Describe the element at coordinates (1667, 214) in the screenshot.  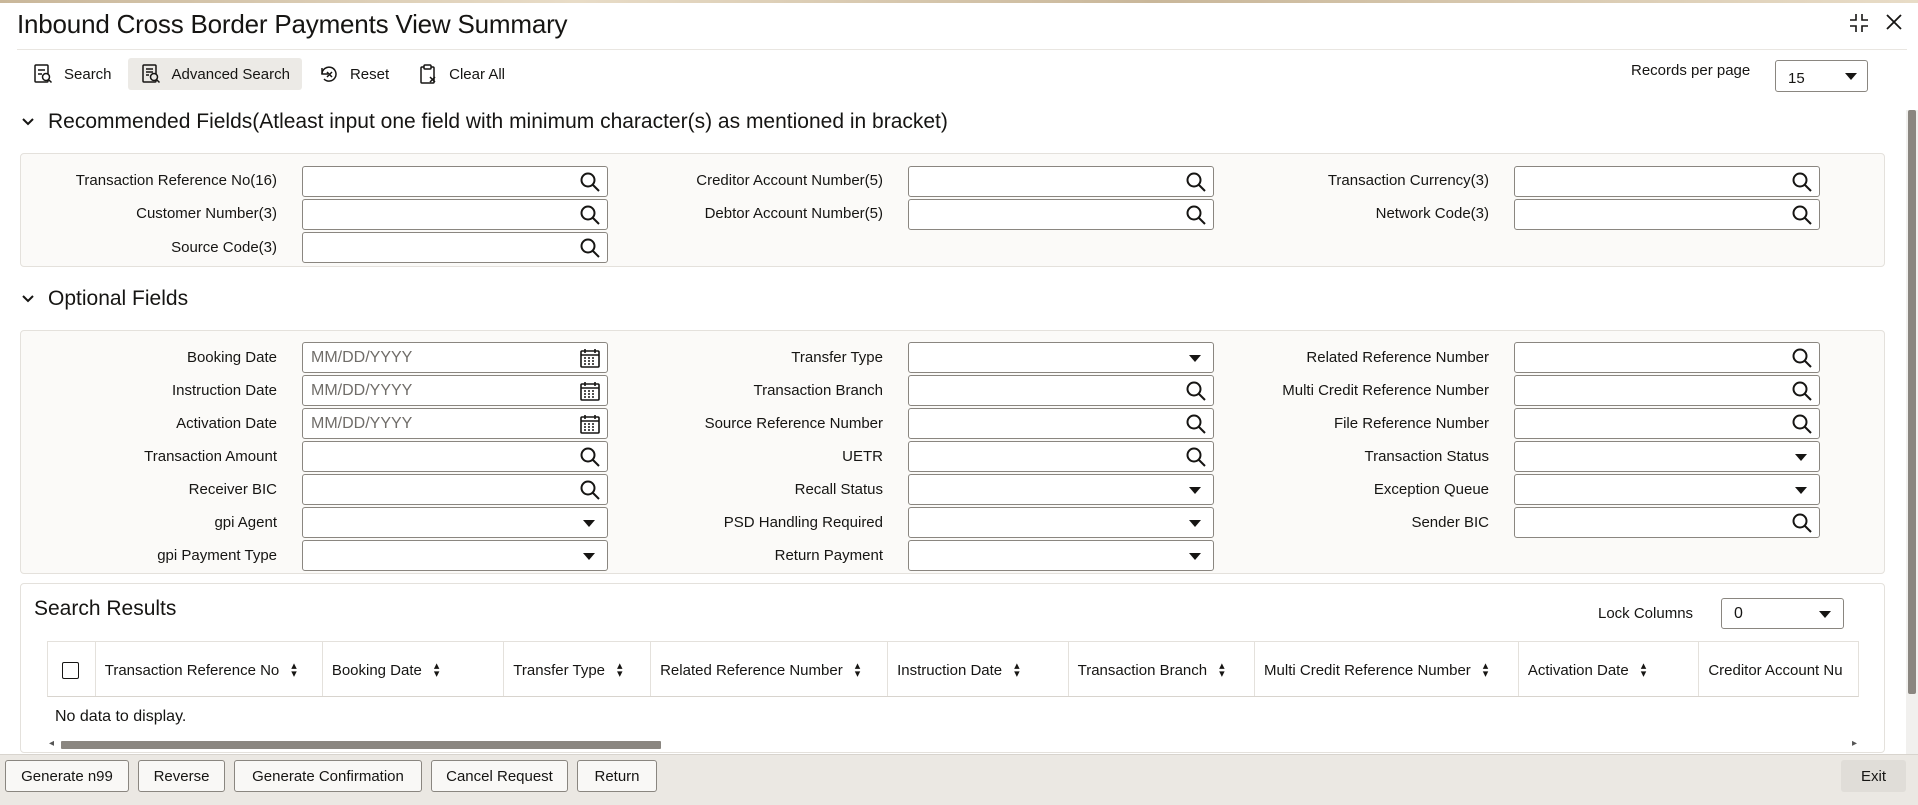
I see `network-code-input` at that location.